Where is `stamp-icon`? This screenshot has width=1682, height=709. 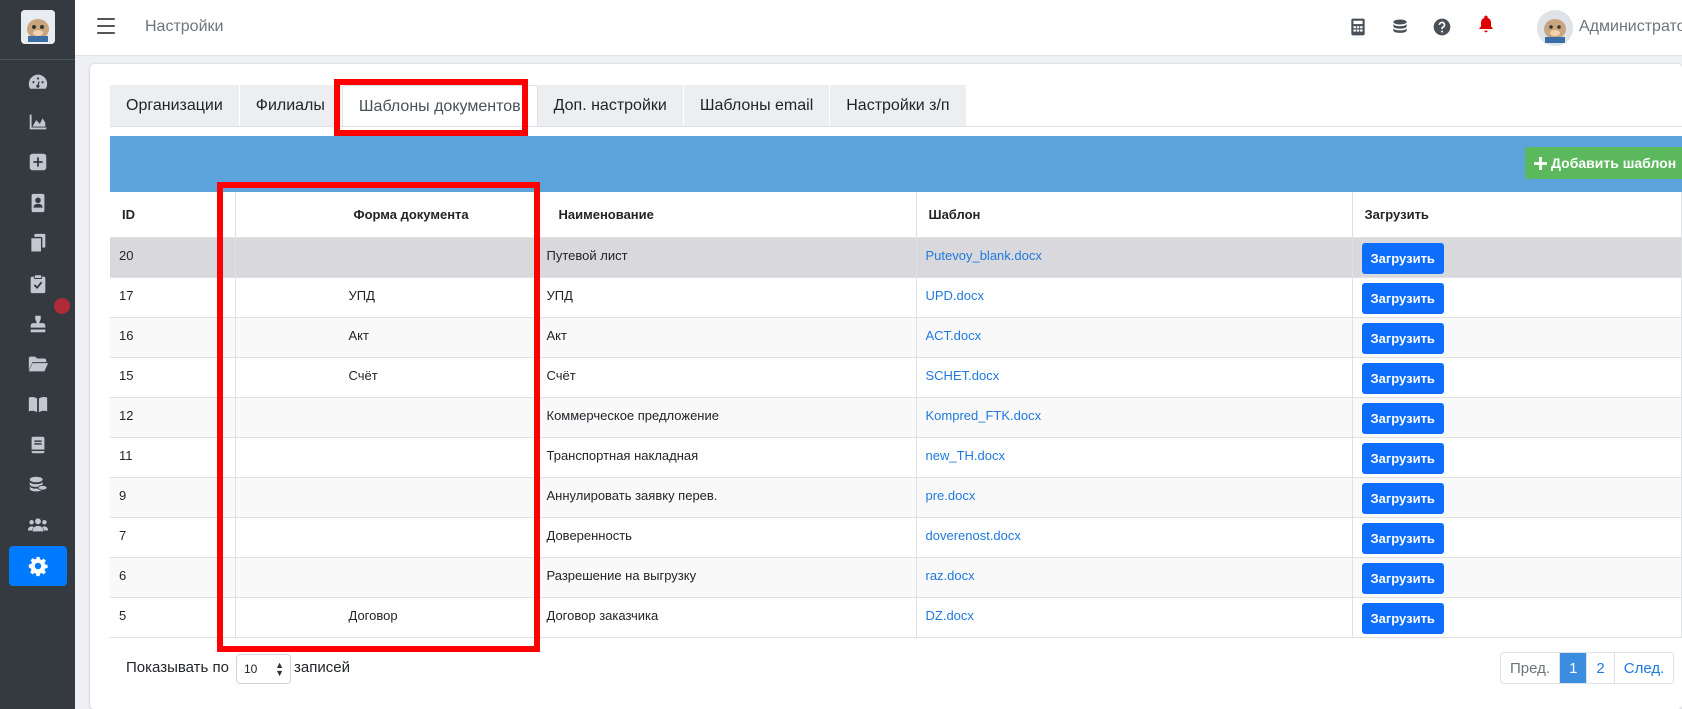 stamp-icon is located at coordinates (38, 324).